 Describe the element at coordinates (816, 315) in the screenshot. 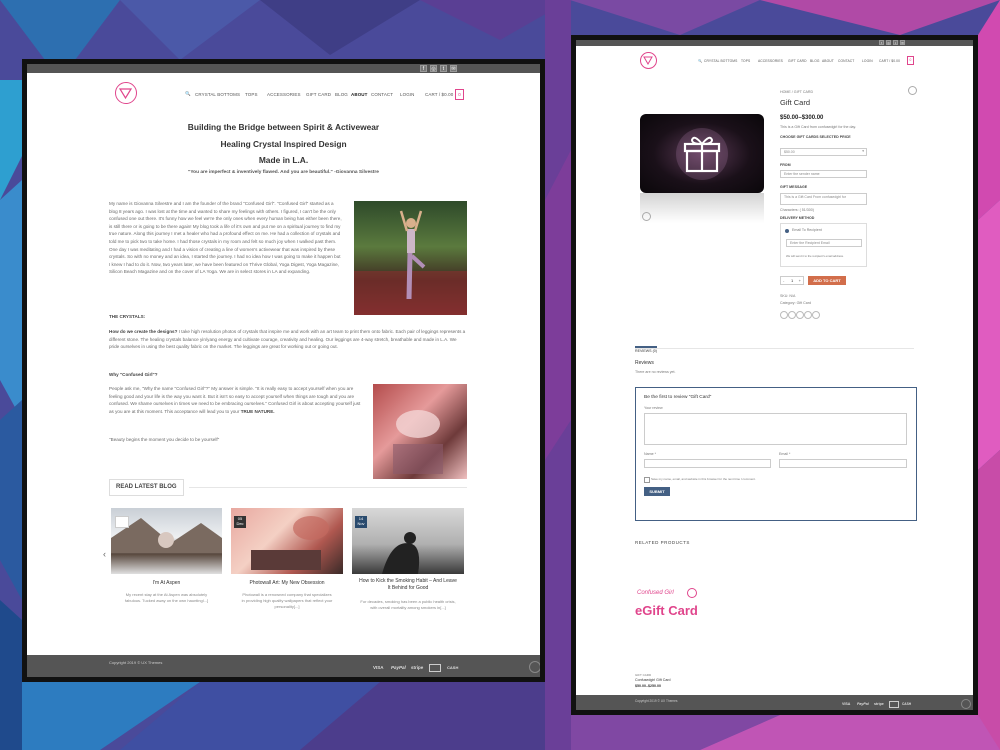

I see `share-linkedin-icon` at that location.